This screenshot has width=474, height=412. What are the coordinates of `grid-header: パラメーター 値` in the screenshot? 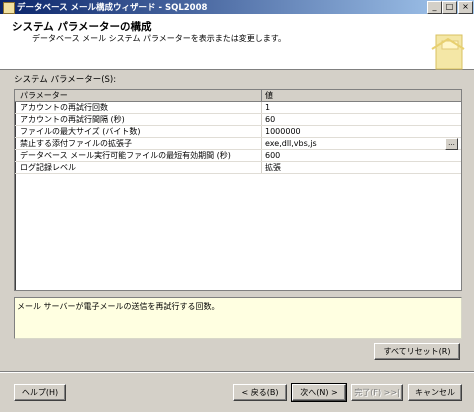 It's located at (238, 96).